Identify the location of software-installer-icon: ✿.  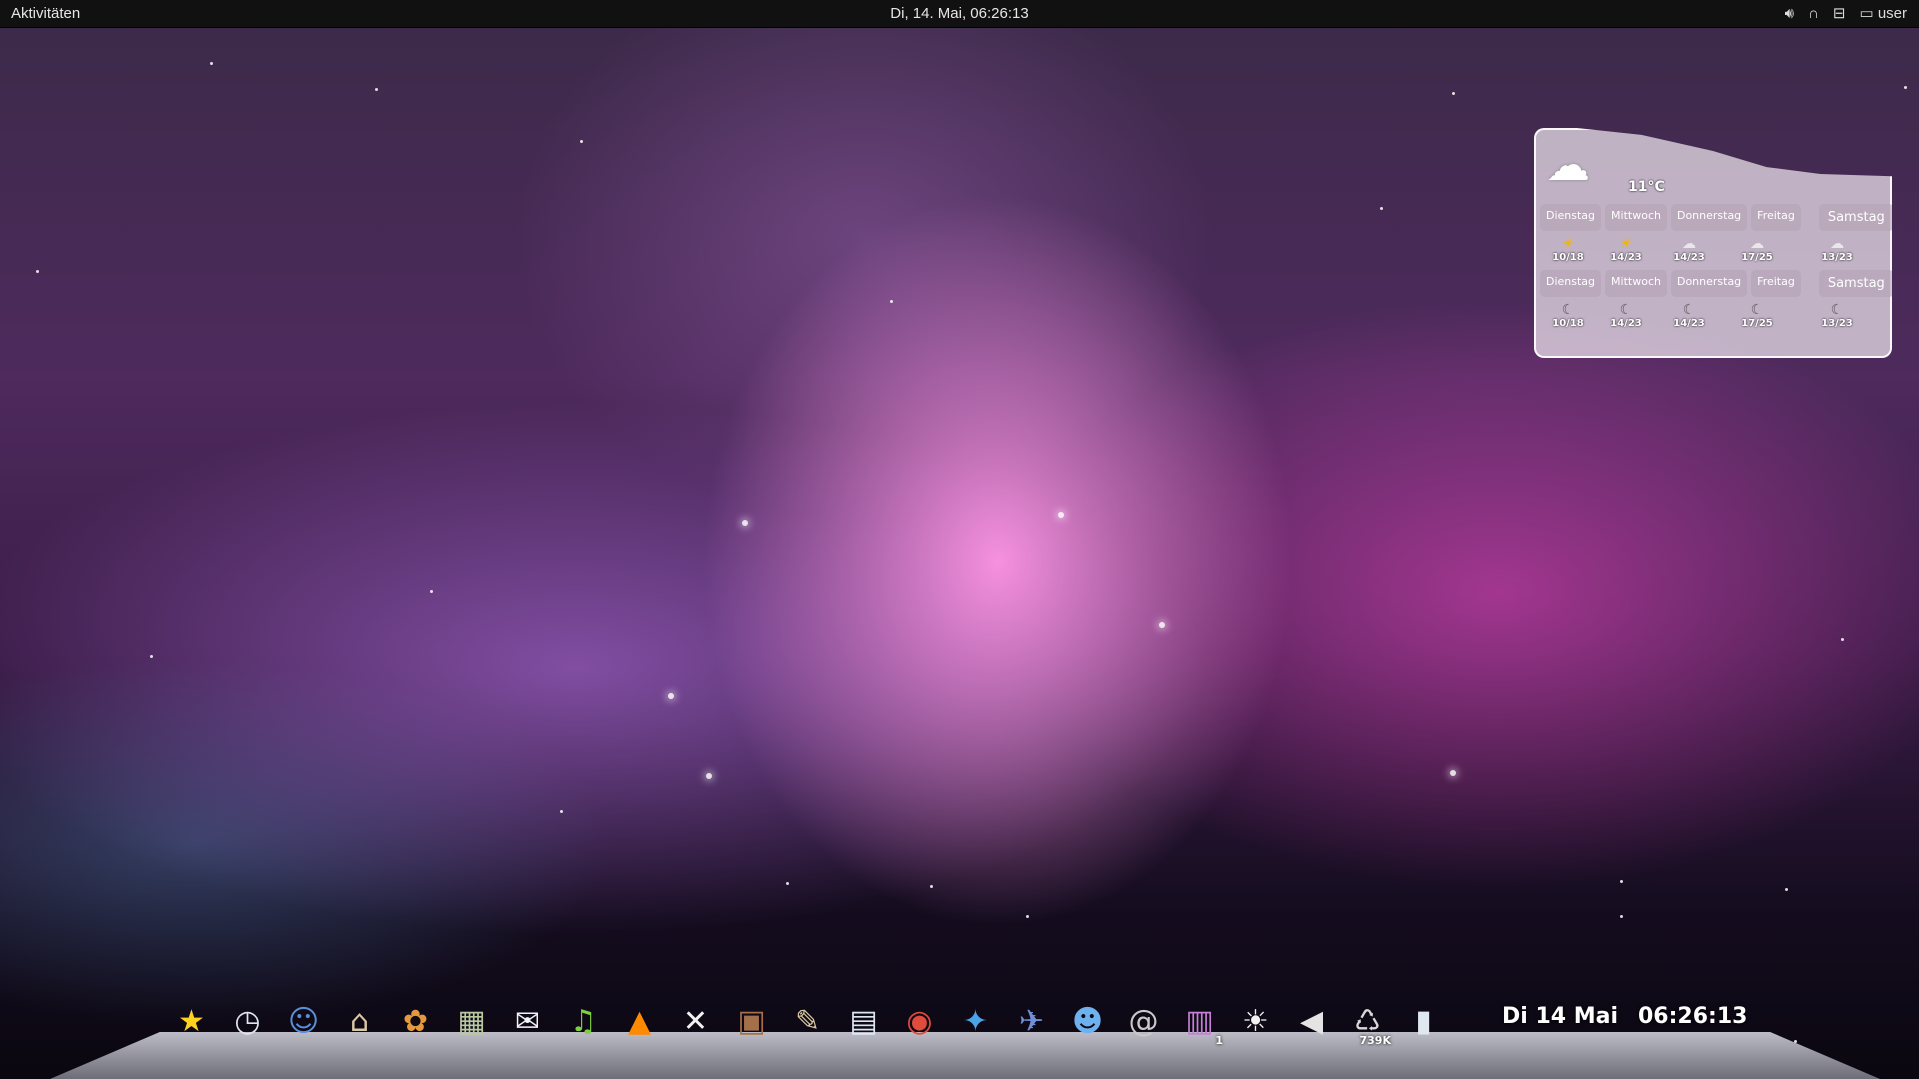
(415, 1021).